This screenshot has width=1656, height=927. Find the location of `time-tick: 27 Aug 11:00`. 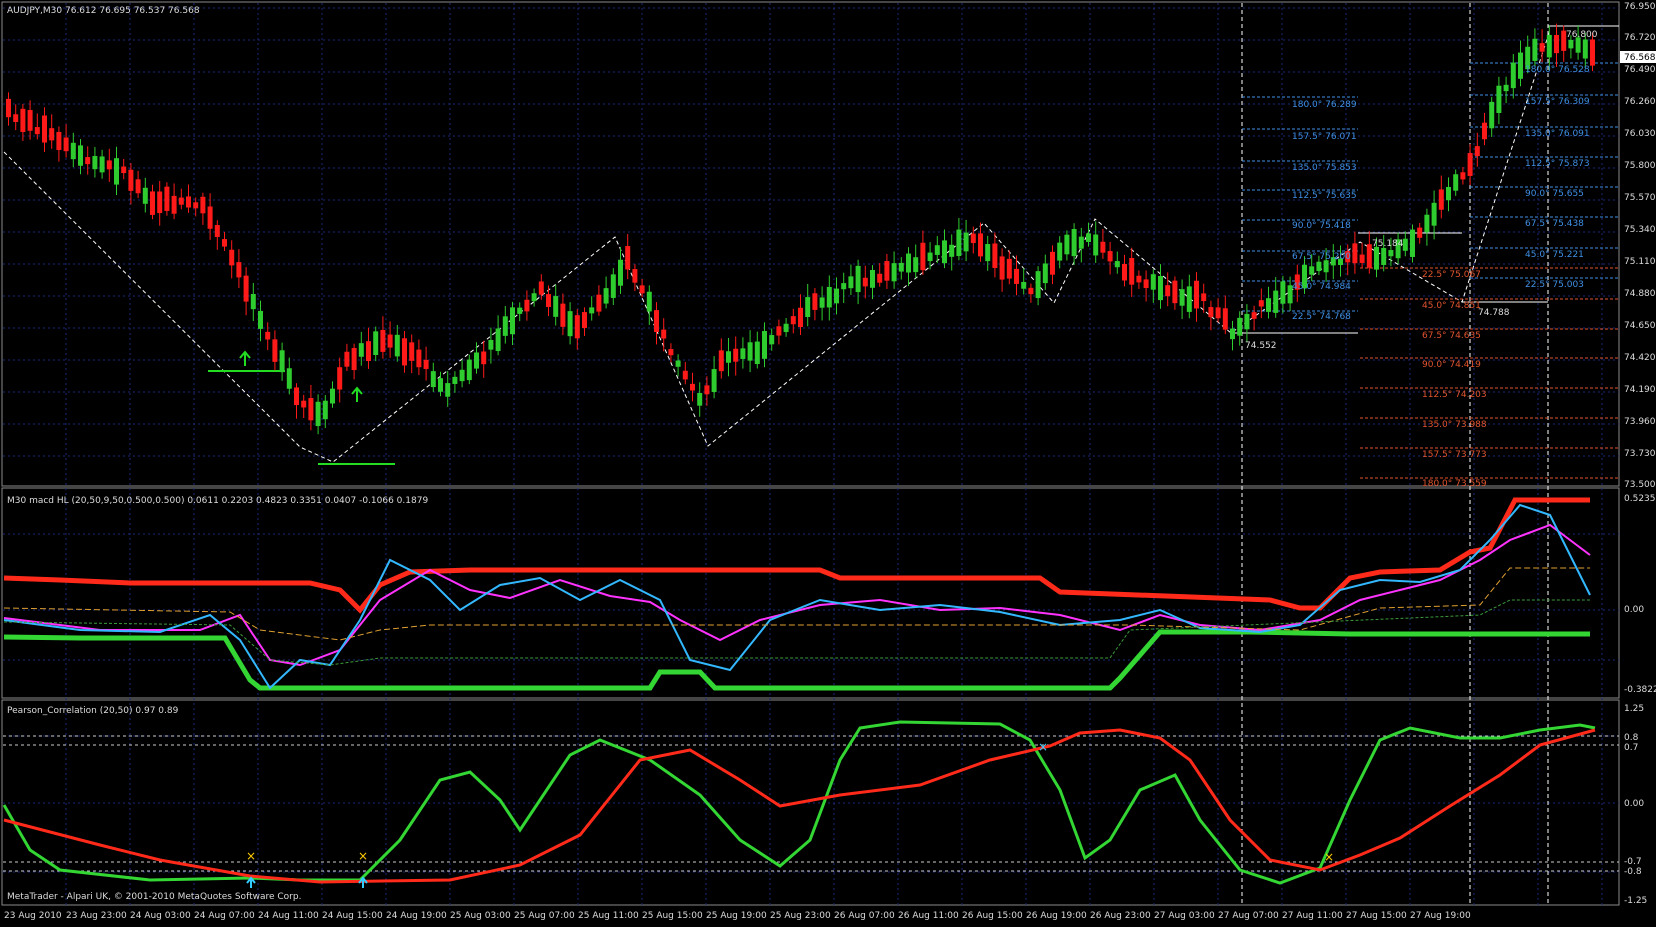

time-tick: 27 Aug 11:00 is located at coordinates (1312, 916).